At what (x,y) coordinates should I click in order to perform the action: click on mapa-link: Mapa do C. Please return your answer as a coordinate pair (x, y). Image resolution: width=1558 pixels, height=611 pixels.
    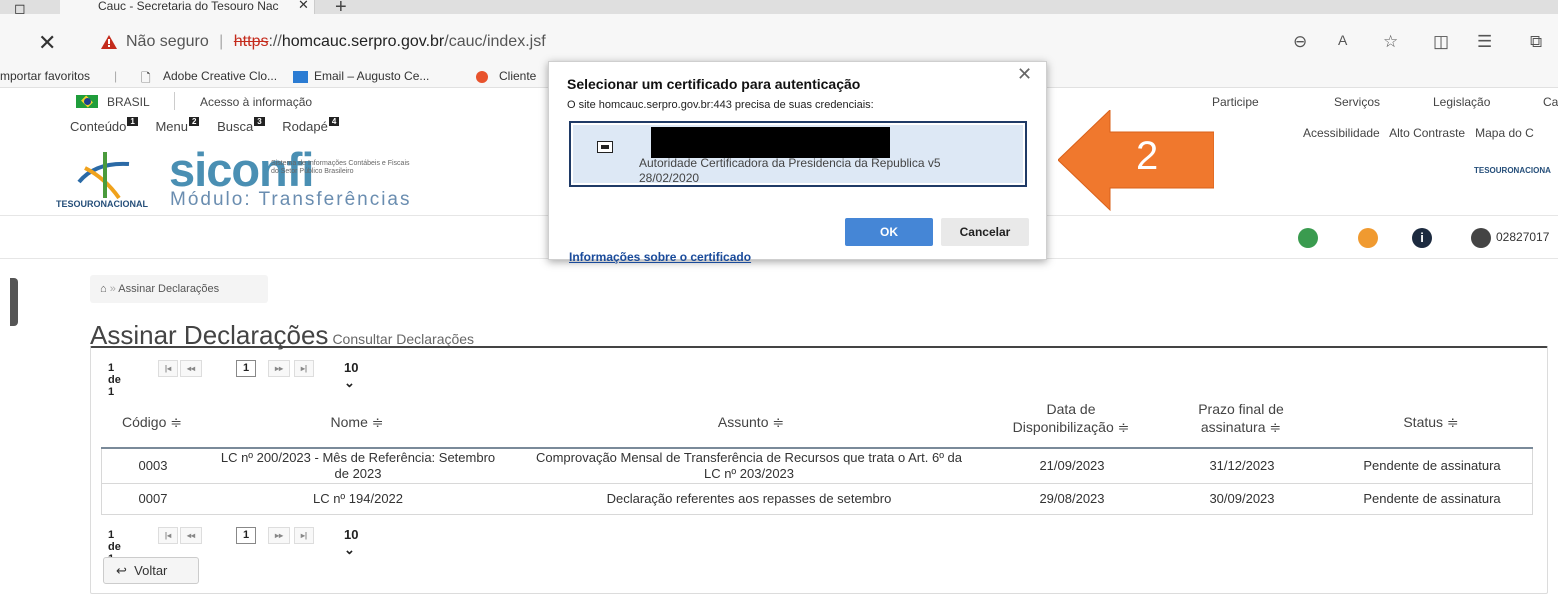
    Looking at the image, I should click on (1504, 133).